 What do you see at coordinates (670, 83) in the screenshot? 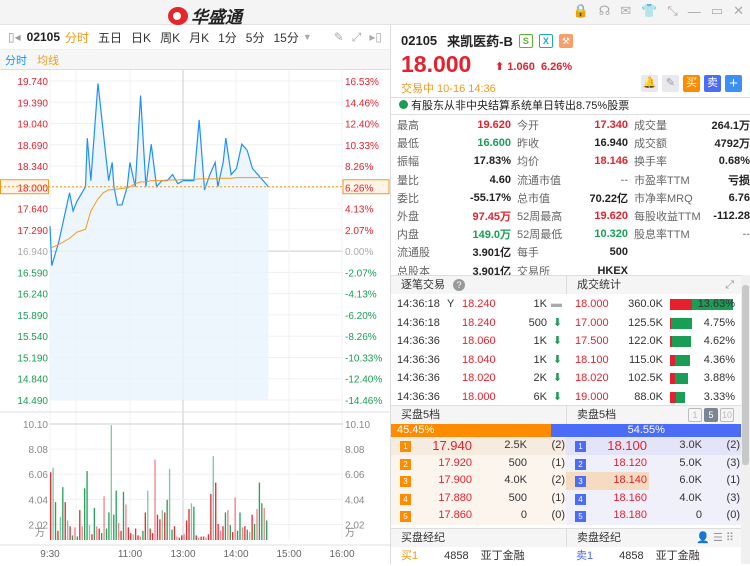
I see `note-button: ✎` at bounding box center [670, 83].